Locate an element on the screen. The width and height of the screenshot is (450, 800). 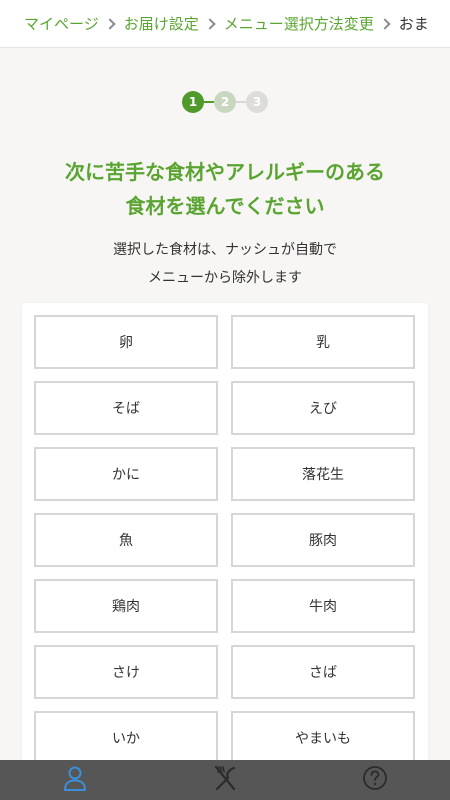
ingredient-option-salmon: さけ is located at coordinates (126, 672).